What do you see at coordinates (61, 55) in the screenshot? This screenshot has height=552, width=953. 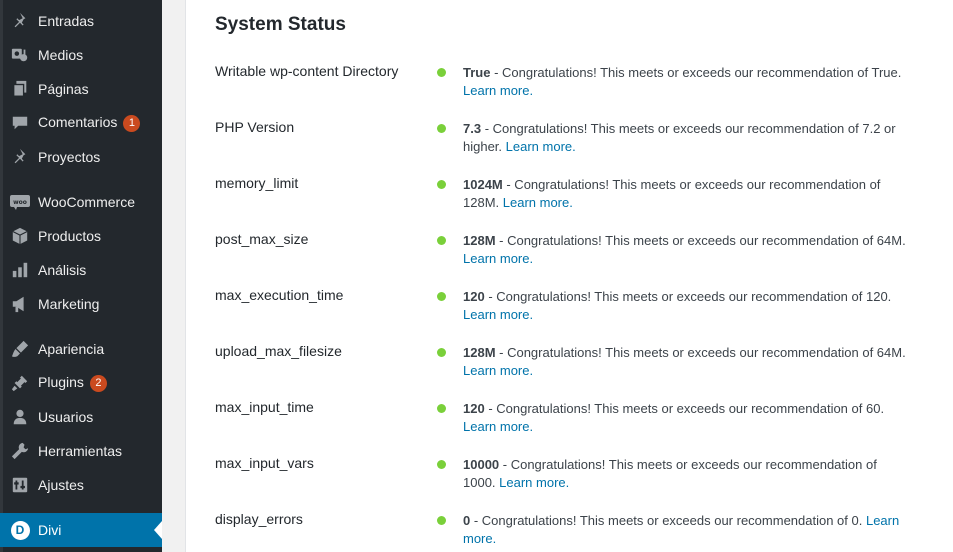 I see `sidebar-item-label: Medios` at bounding box center [61, 55].